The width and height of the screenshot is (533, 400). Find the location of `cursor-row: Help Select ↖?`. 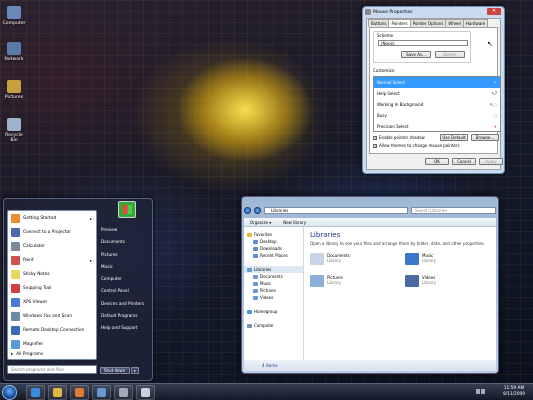

cursor-row: Help Select ↖? is located at coordinates (437, 93).